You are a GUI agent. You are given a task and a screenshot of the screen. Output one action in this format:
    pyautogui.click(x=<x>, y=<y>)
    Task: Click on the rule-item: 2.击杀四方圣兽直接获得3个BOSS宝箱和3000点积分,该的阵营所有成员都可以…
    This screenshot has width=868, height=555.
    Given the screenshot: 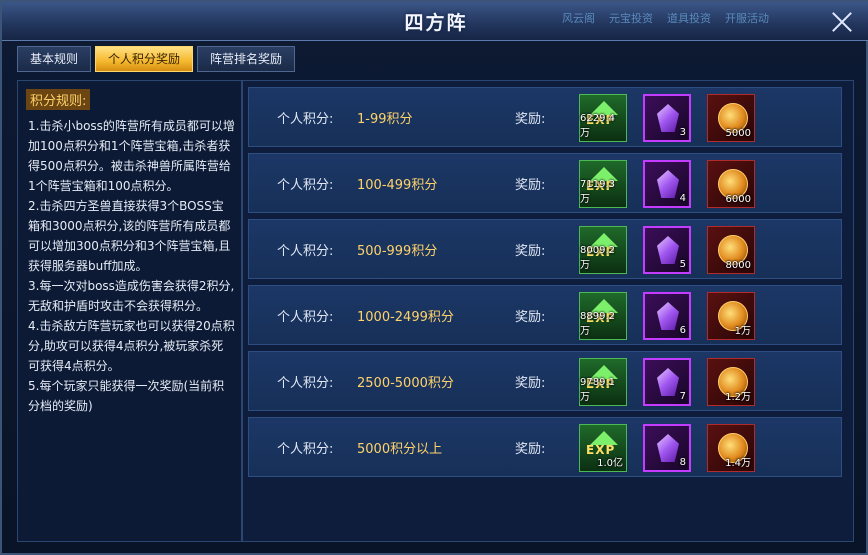 What is the action you would take?
    pyautogui.click(x=129, y=236)
    